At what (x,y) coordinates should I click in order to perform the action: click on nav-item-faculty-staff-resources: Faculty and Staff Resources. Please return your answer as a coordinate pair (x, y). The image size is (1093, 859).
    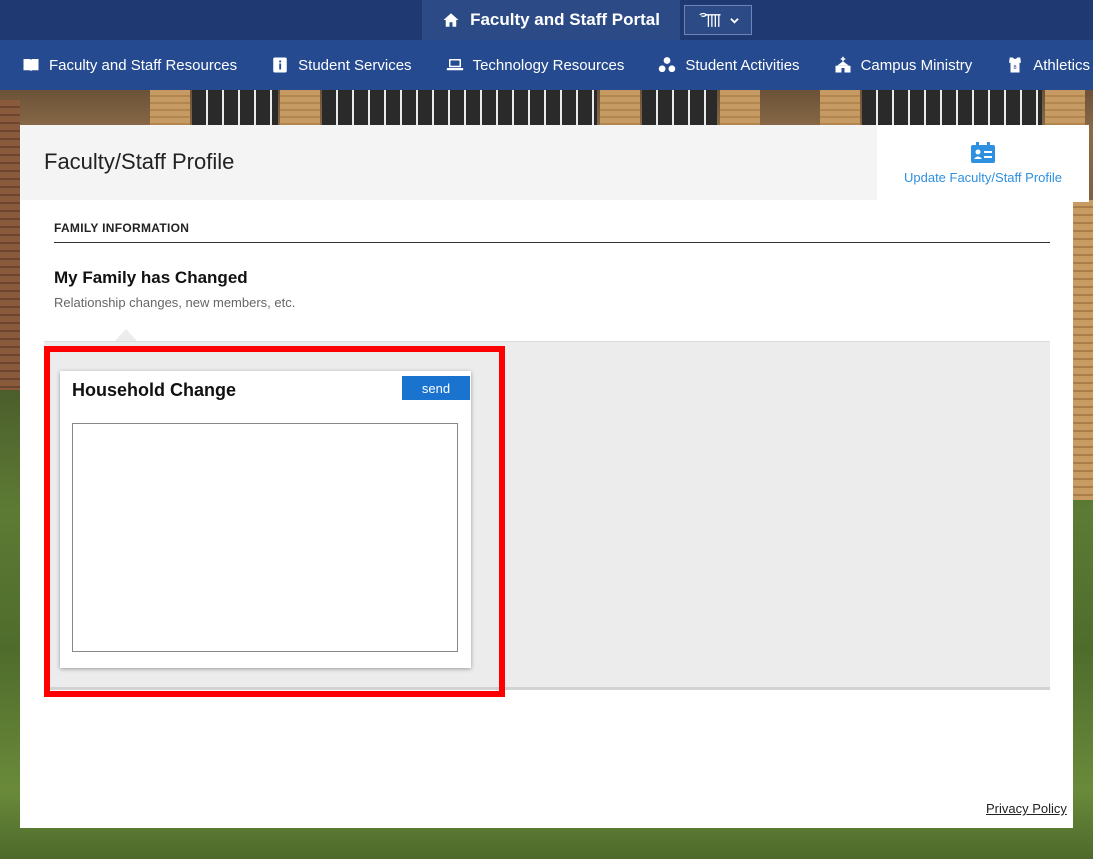
    Looking at the image, I should click on (124, 65).